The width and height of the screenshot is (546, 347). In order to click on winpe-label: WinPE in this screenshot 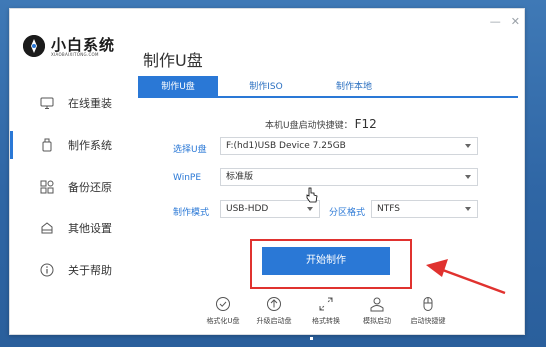, I will do `click(187, 178)`.